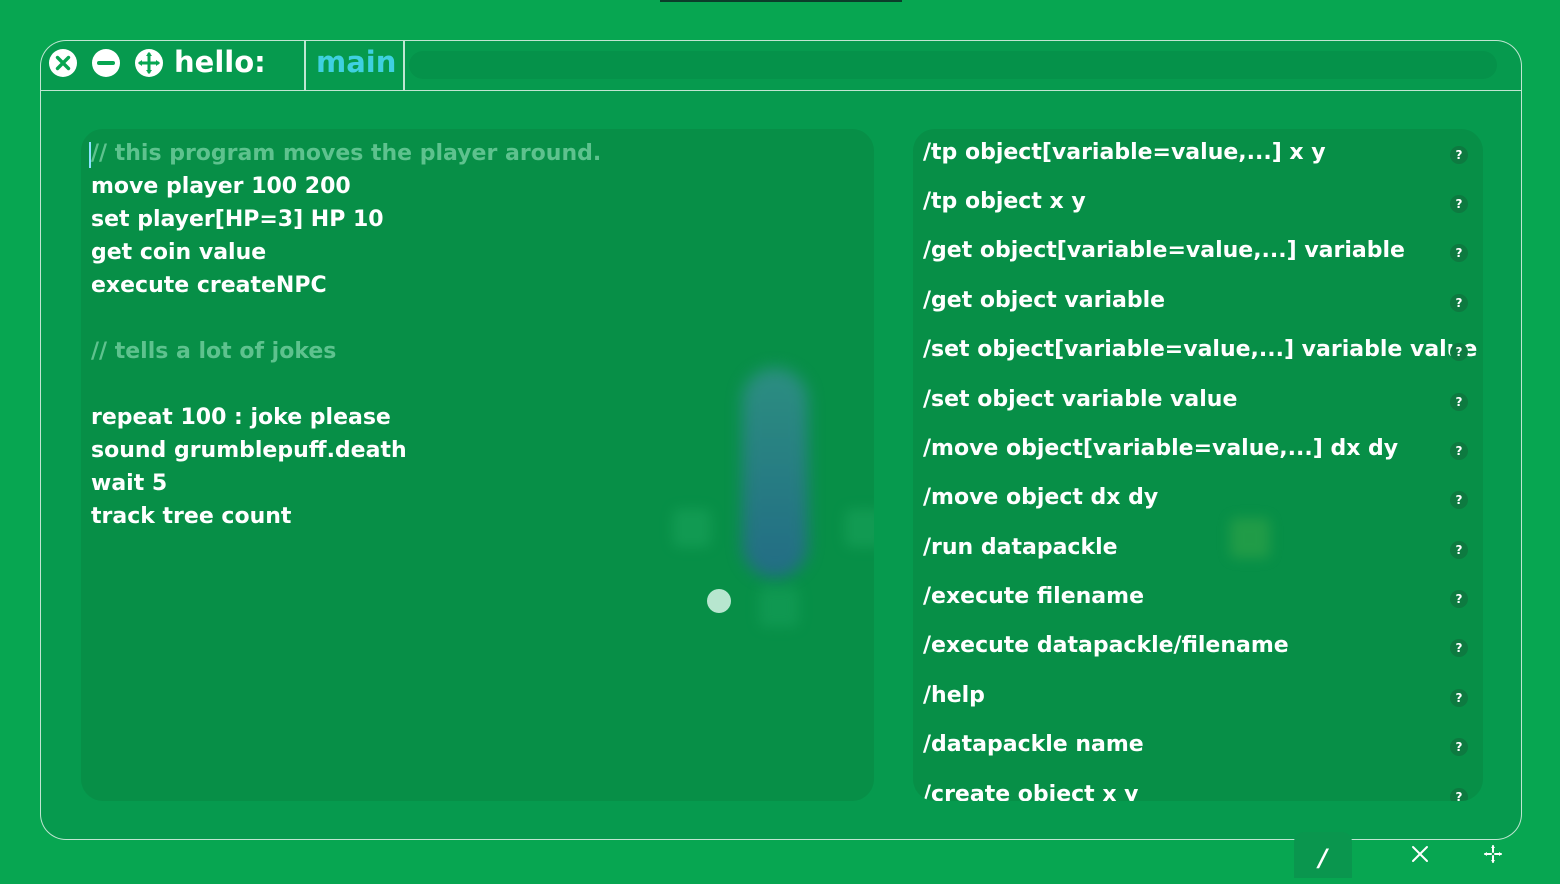  What do you see at coordinates (1004, 201) in the screenshot?
I see `command-label: /tp object x y` at bounding box center [1004, 201].